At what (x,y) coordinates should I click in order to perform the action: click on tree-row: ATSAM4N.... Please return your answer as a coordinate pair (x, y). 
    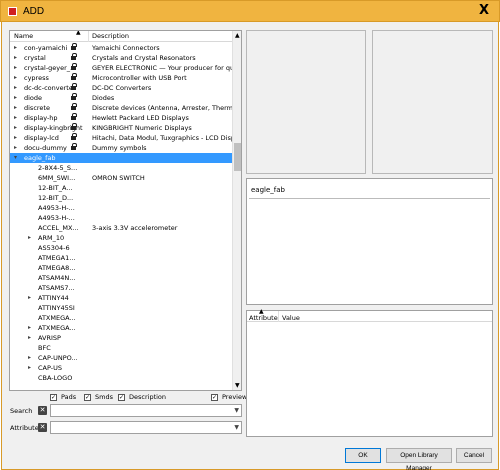
    Looking at the image, I should click on (121, 278).